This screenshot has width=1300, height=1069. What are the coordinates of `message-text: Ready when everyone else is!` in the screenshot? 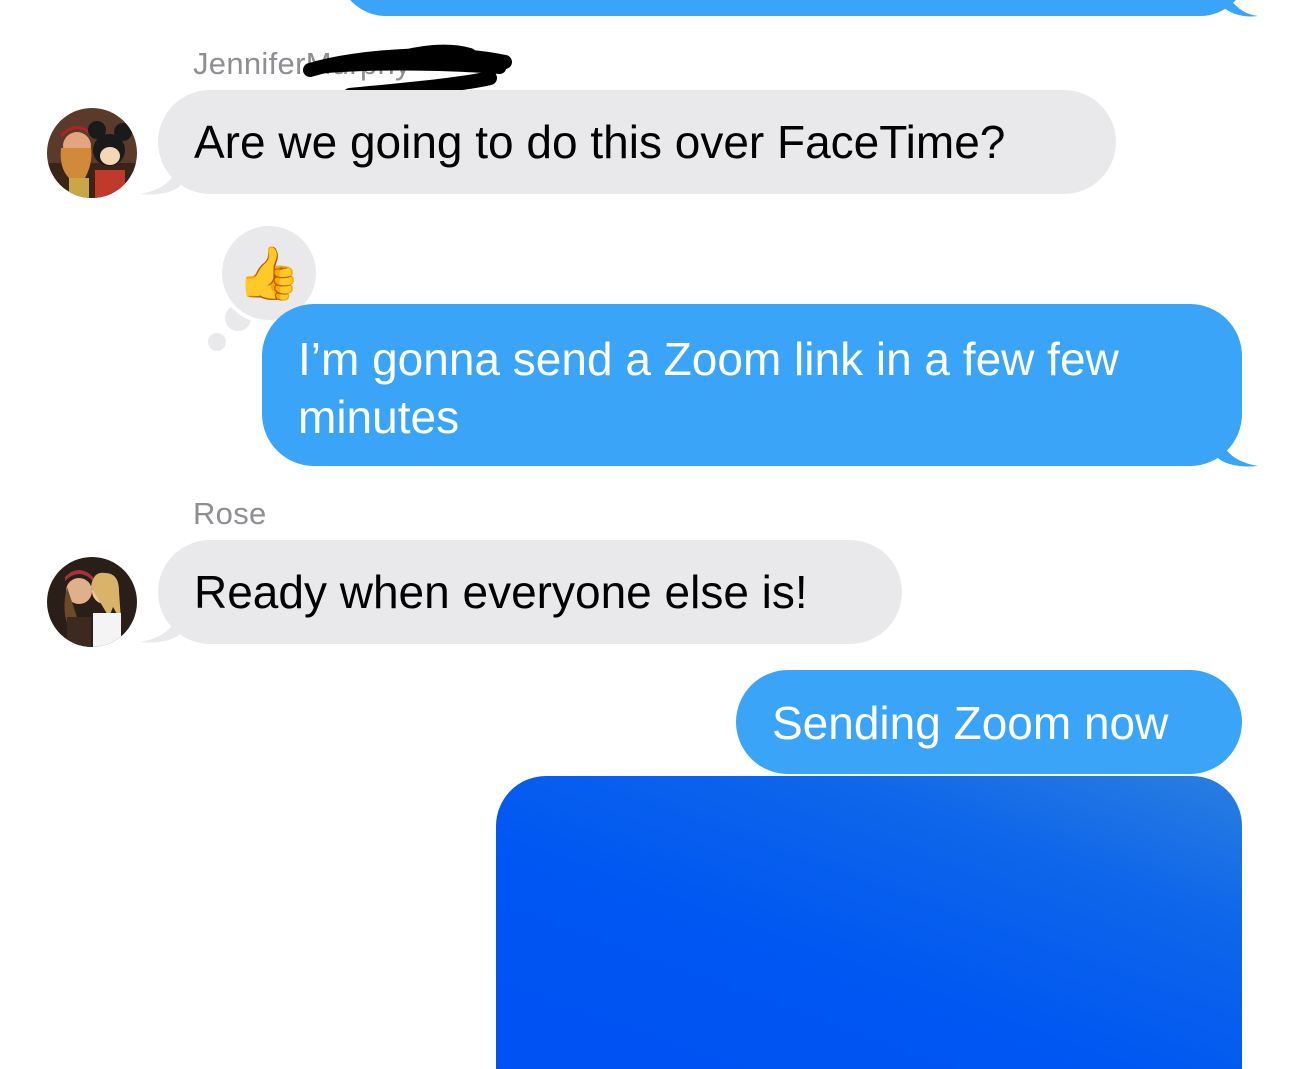 It's located at (501, 592).